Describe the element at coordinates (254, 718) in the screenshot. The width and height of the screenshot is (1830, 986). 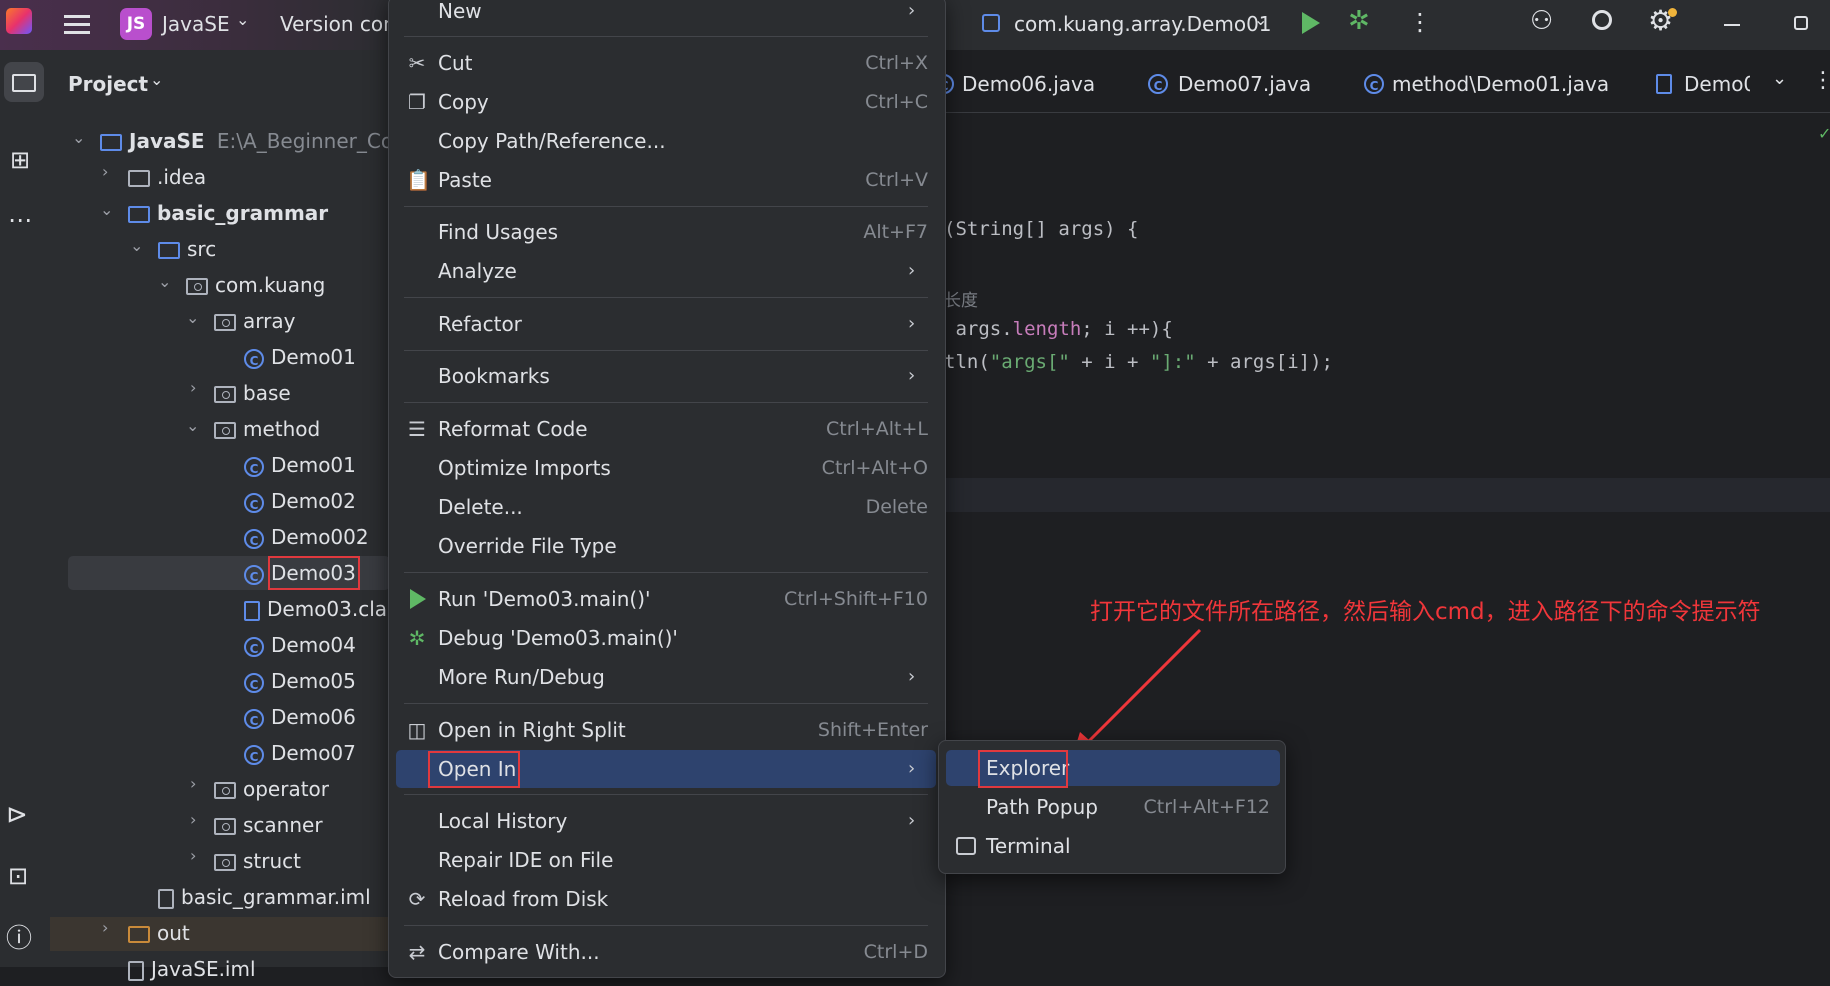
I see `class-icon: C` at that location.